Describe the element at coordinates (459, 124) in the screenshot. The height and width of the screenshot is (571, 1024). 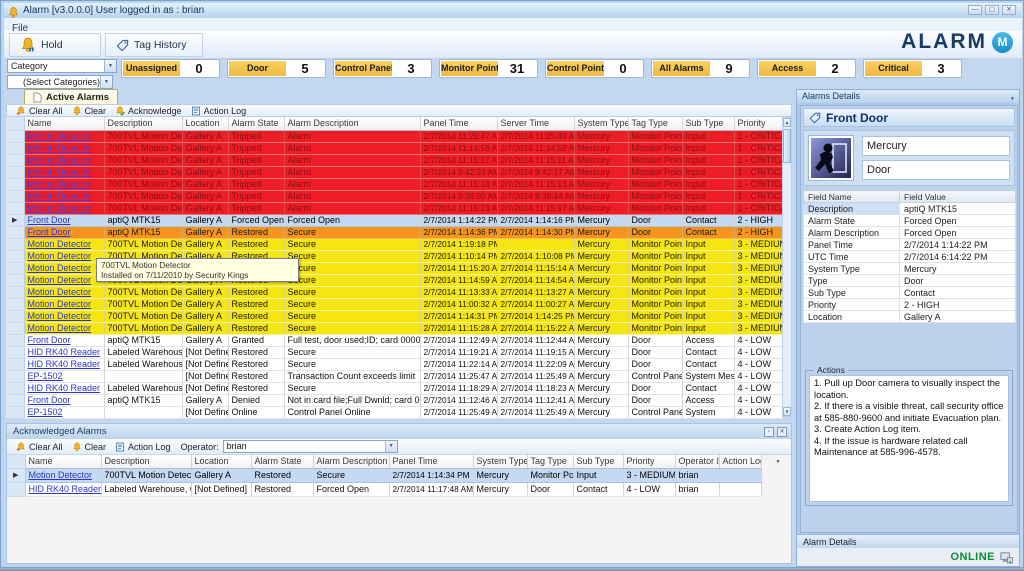
I see `column-header: Panel Time` at that location.